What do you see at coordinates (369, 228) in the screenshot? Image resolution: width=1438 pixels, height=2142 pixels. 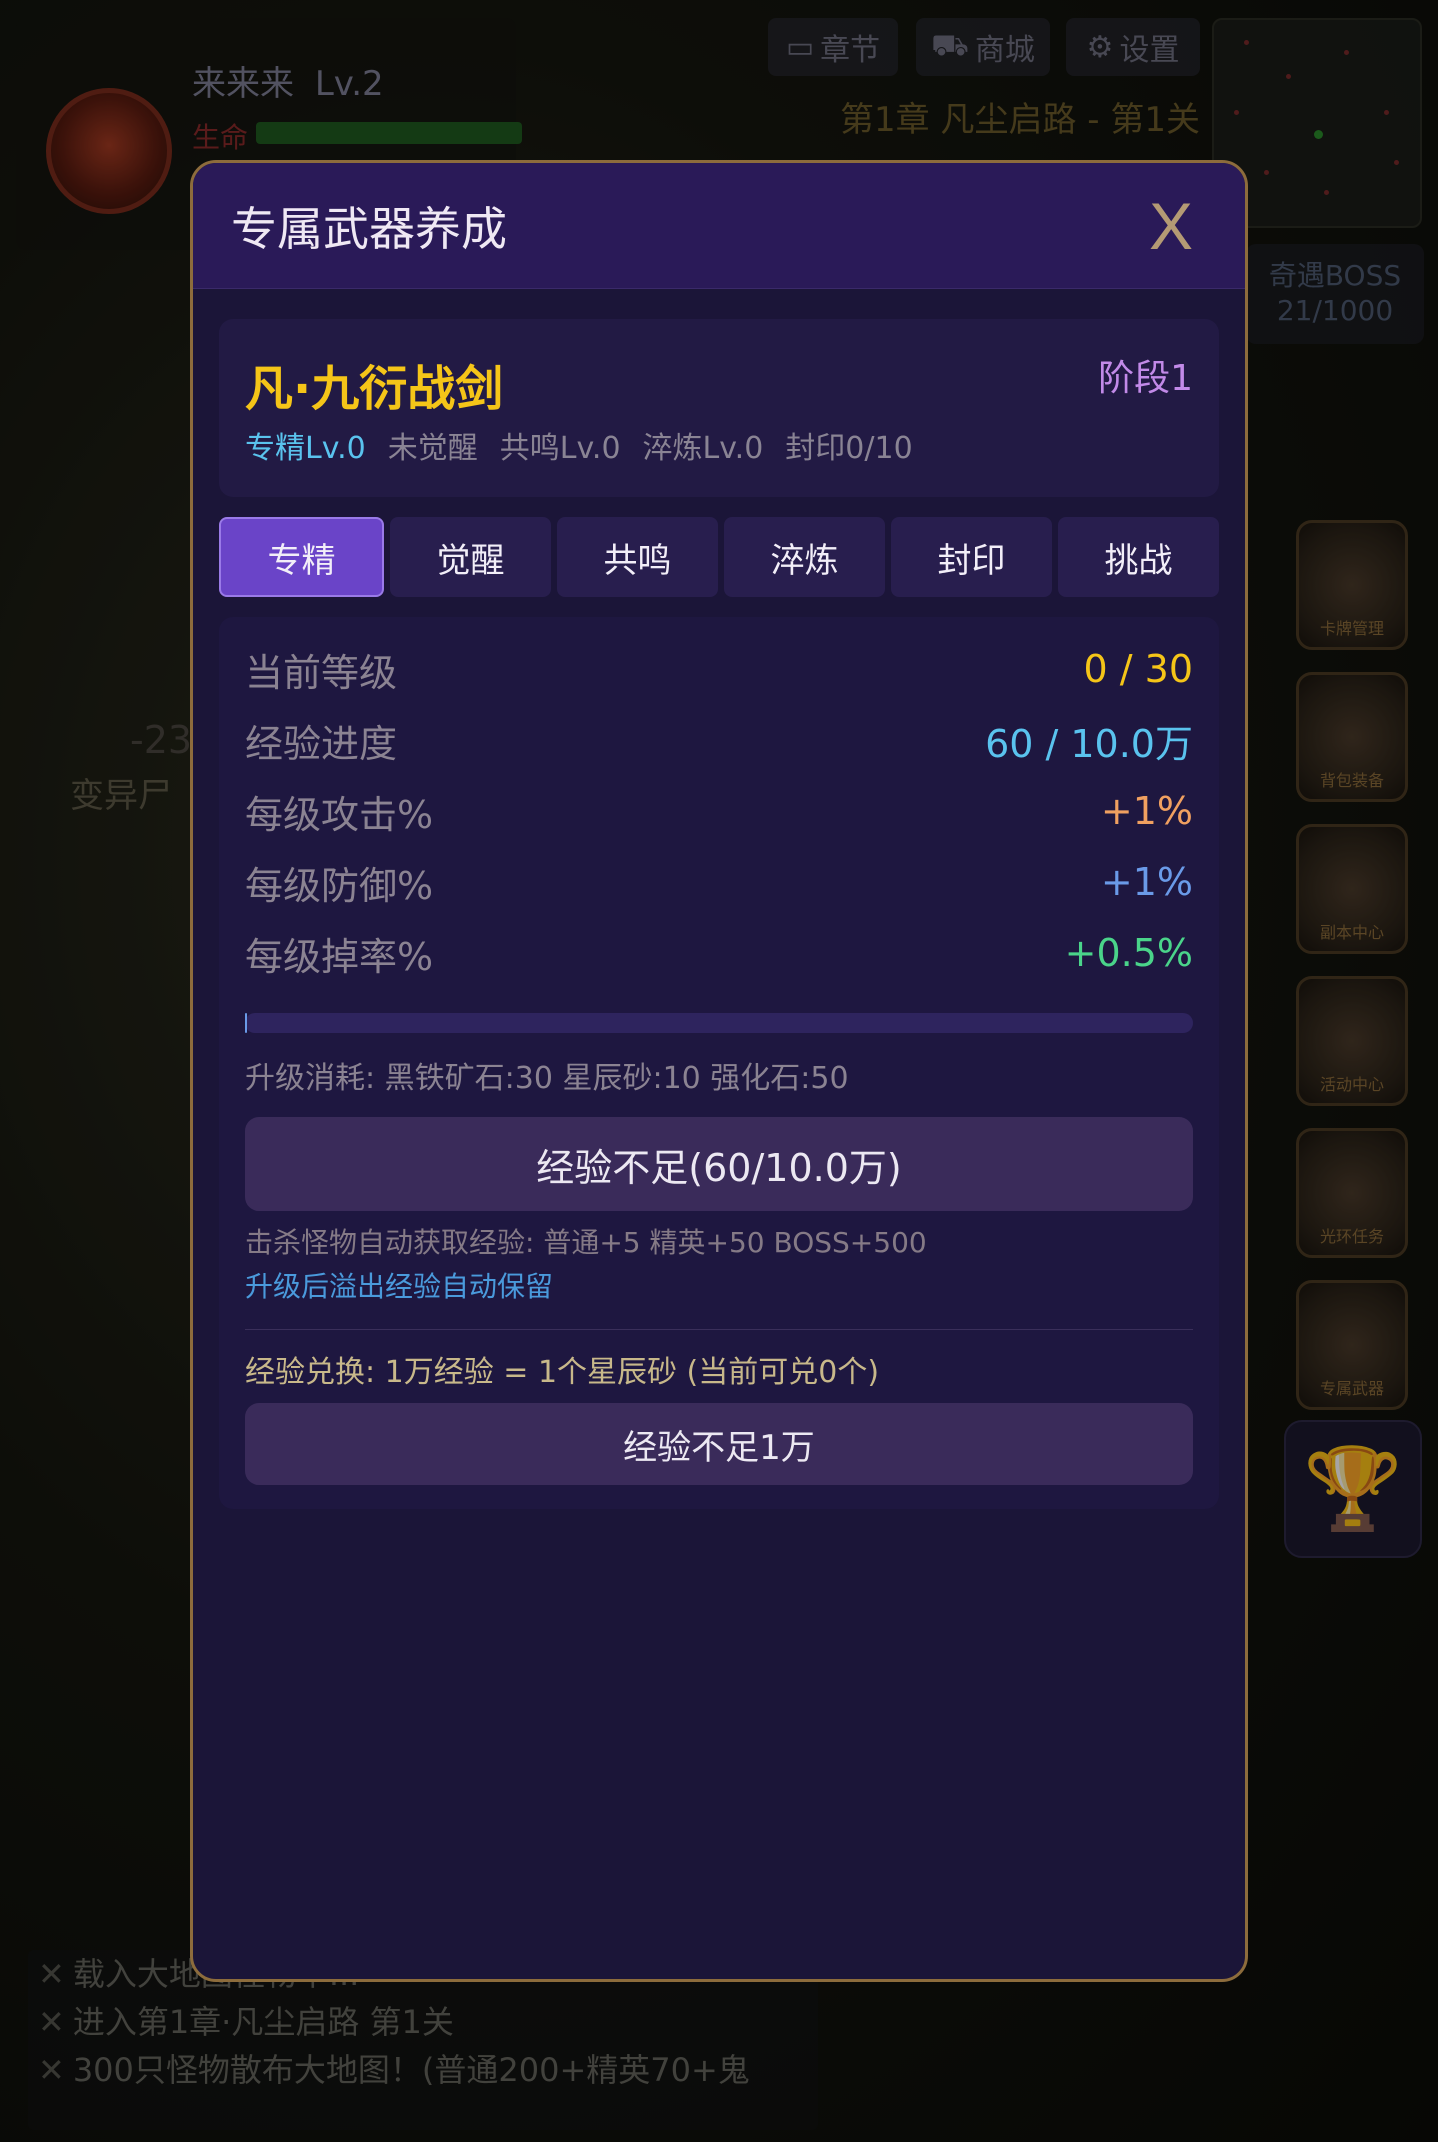 I see `modal-title: 专属武器养成` at bounding box center [369, 228].